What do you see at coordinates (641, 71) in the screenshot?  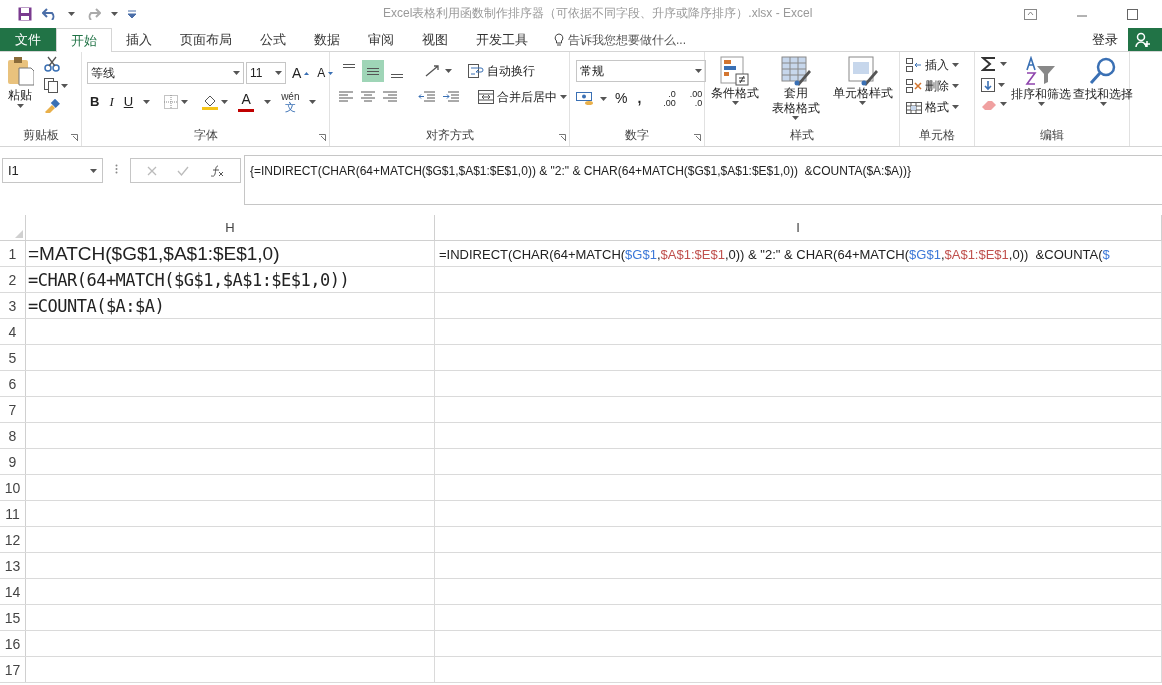 I see `number-format-dropdown: 常规` at bounding box center [641, 71].